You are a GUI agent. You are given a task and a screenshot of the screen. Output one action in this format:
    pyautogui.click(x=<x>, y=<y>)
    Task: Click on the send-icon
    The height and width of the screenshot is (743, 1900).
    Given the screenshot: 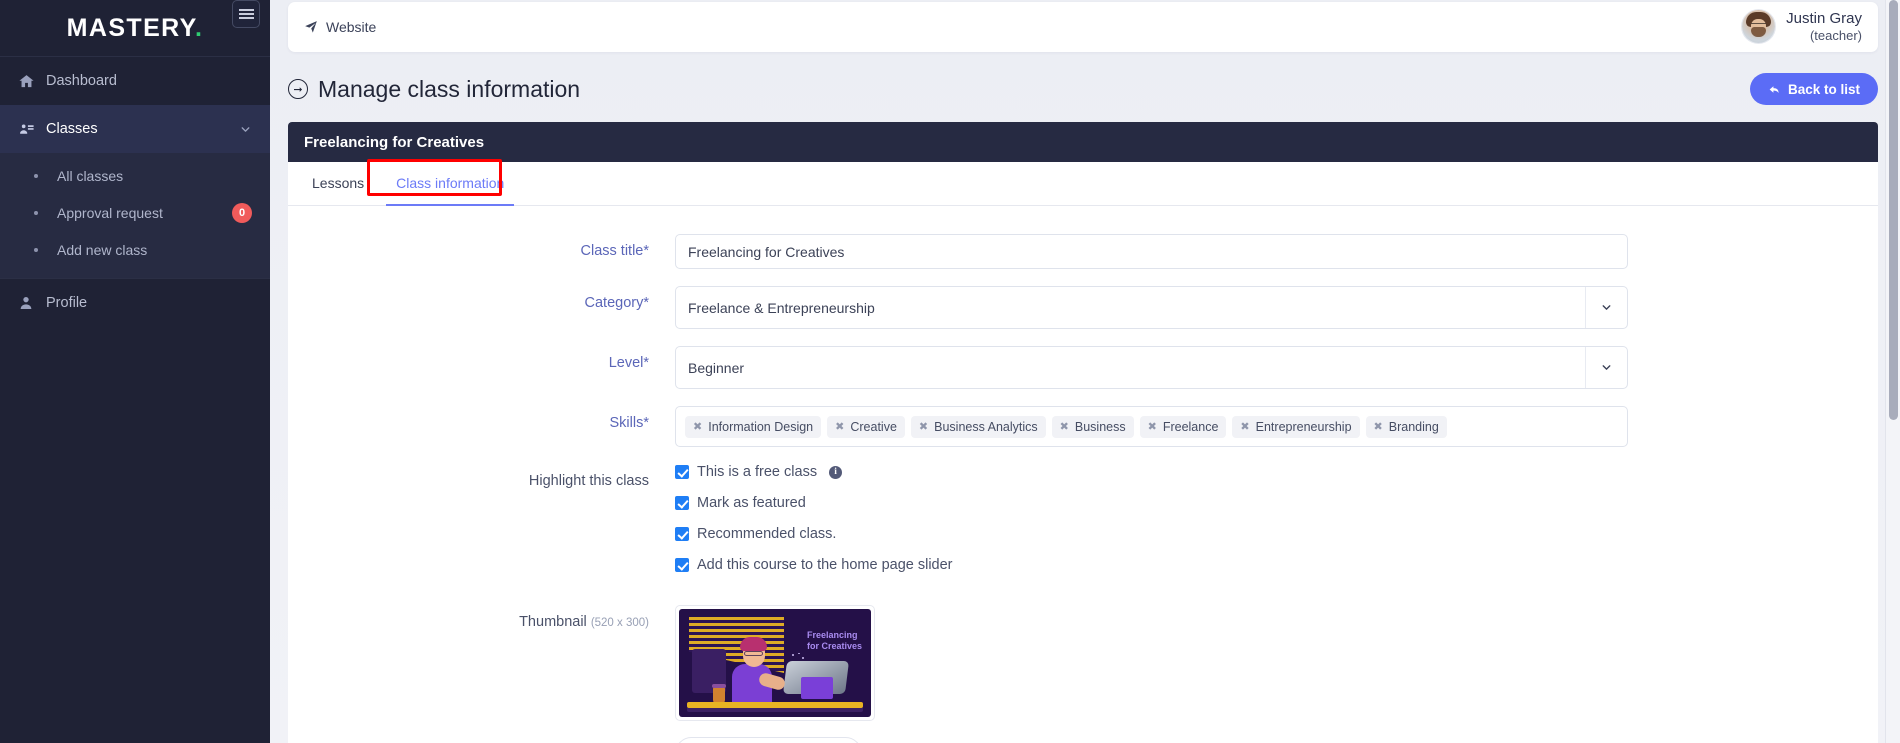 What is the action you would take?
    pyautogui.click(x=311, y=27)
    